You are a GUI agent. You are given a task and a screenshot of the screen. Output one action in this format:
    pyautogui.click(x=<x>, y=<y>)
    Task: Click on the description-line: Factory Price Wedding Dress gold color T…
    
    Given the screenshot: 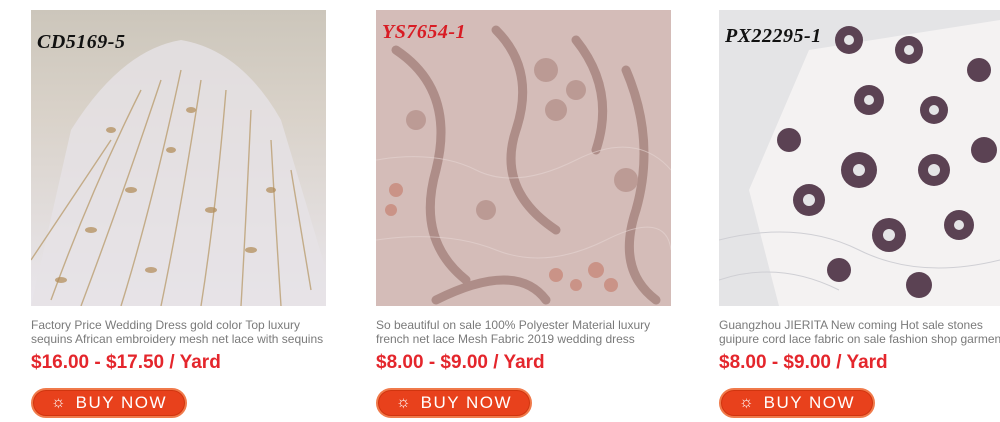 What is the action you would take?
    pyautogui.click(x=181, y=325)
    